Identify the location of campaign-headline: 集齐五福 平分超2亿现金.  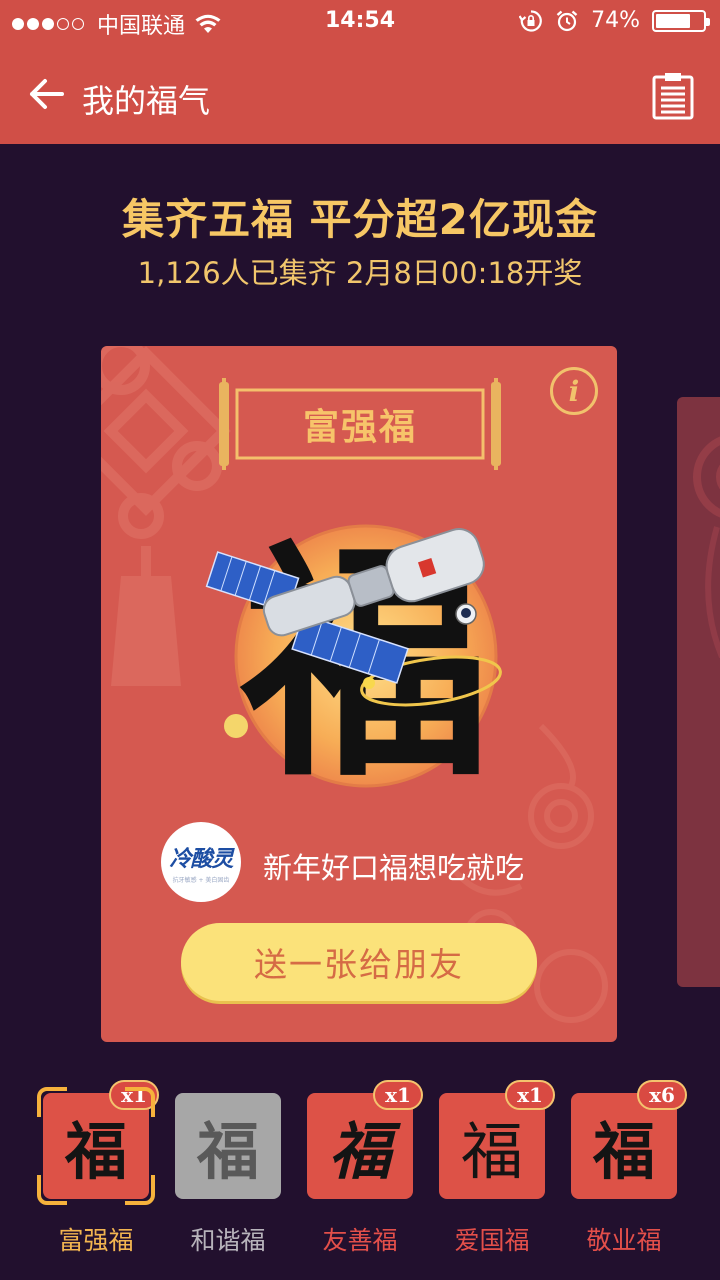
(360, 219).